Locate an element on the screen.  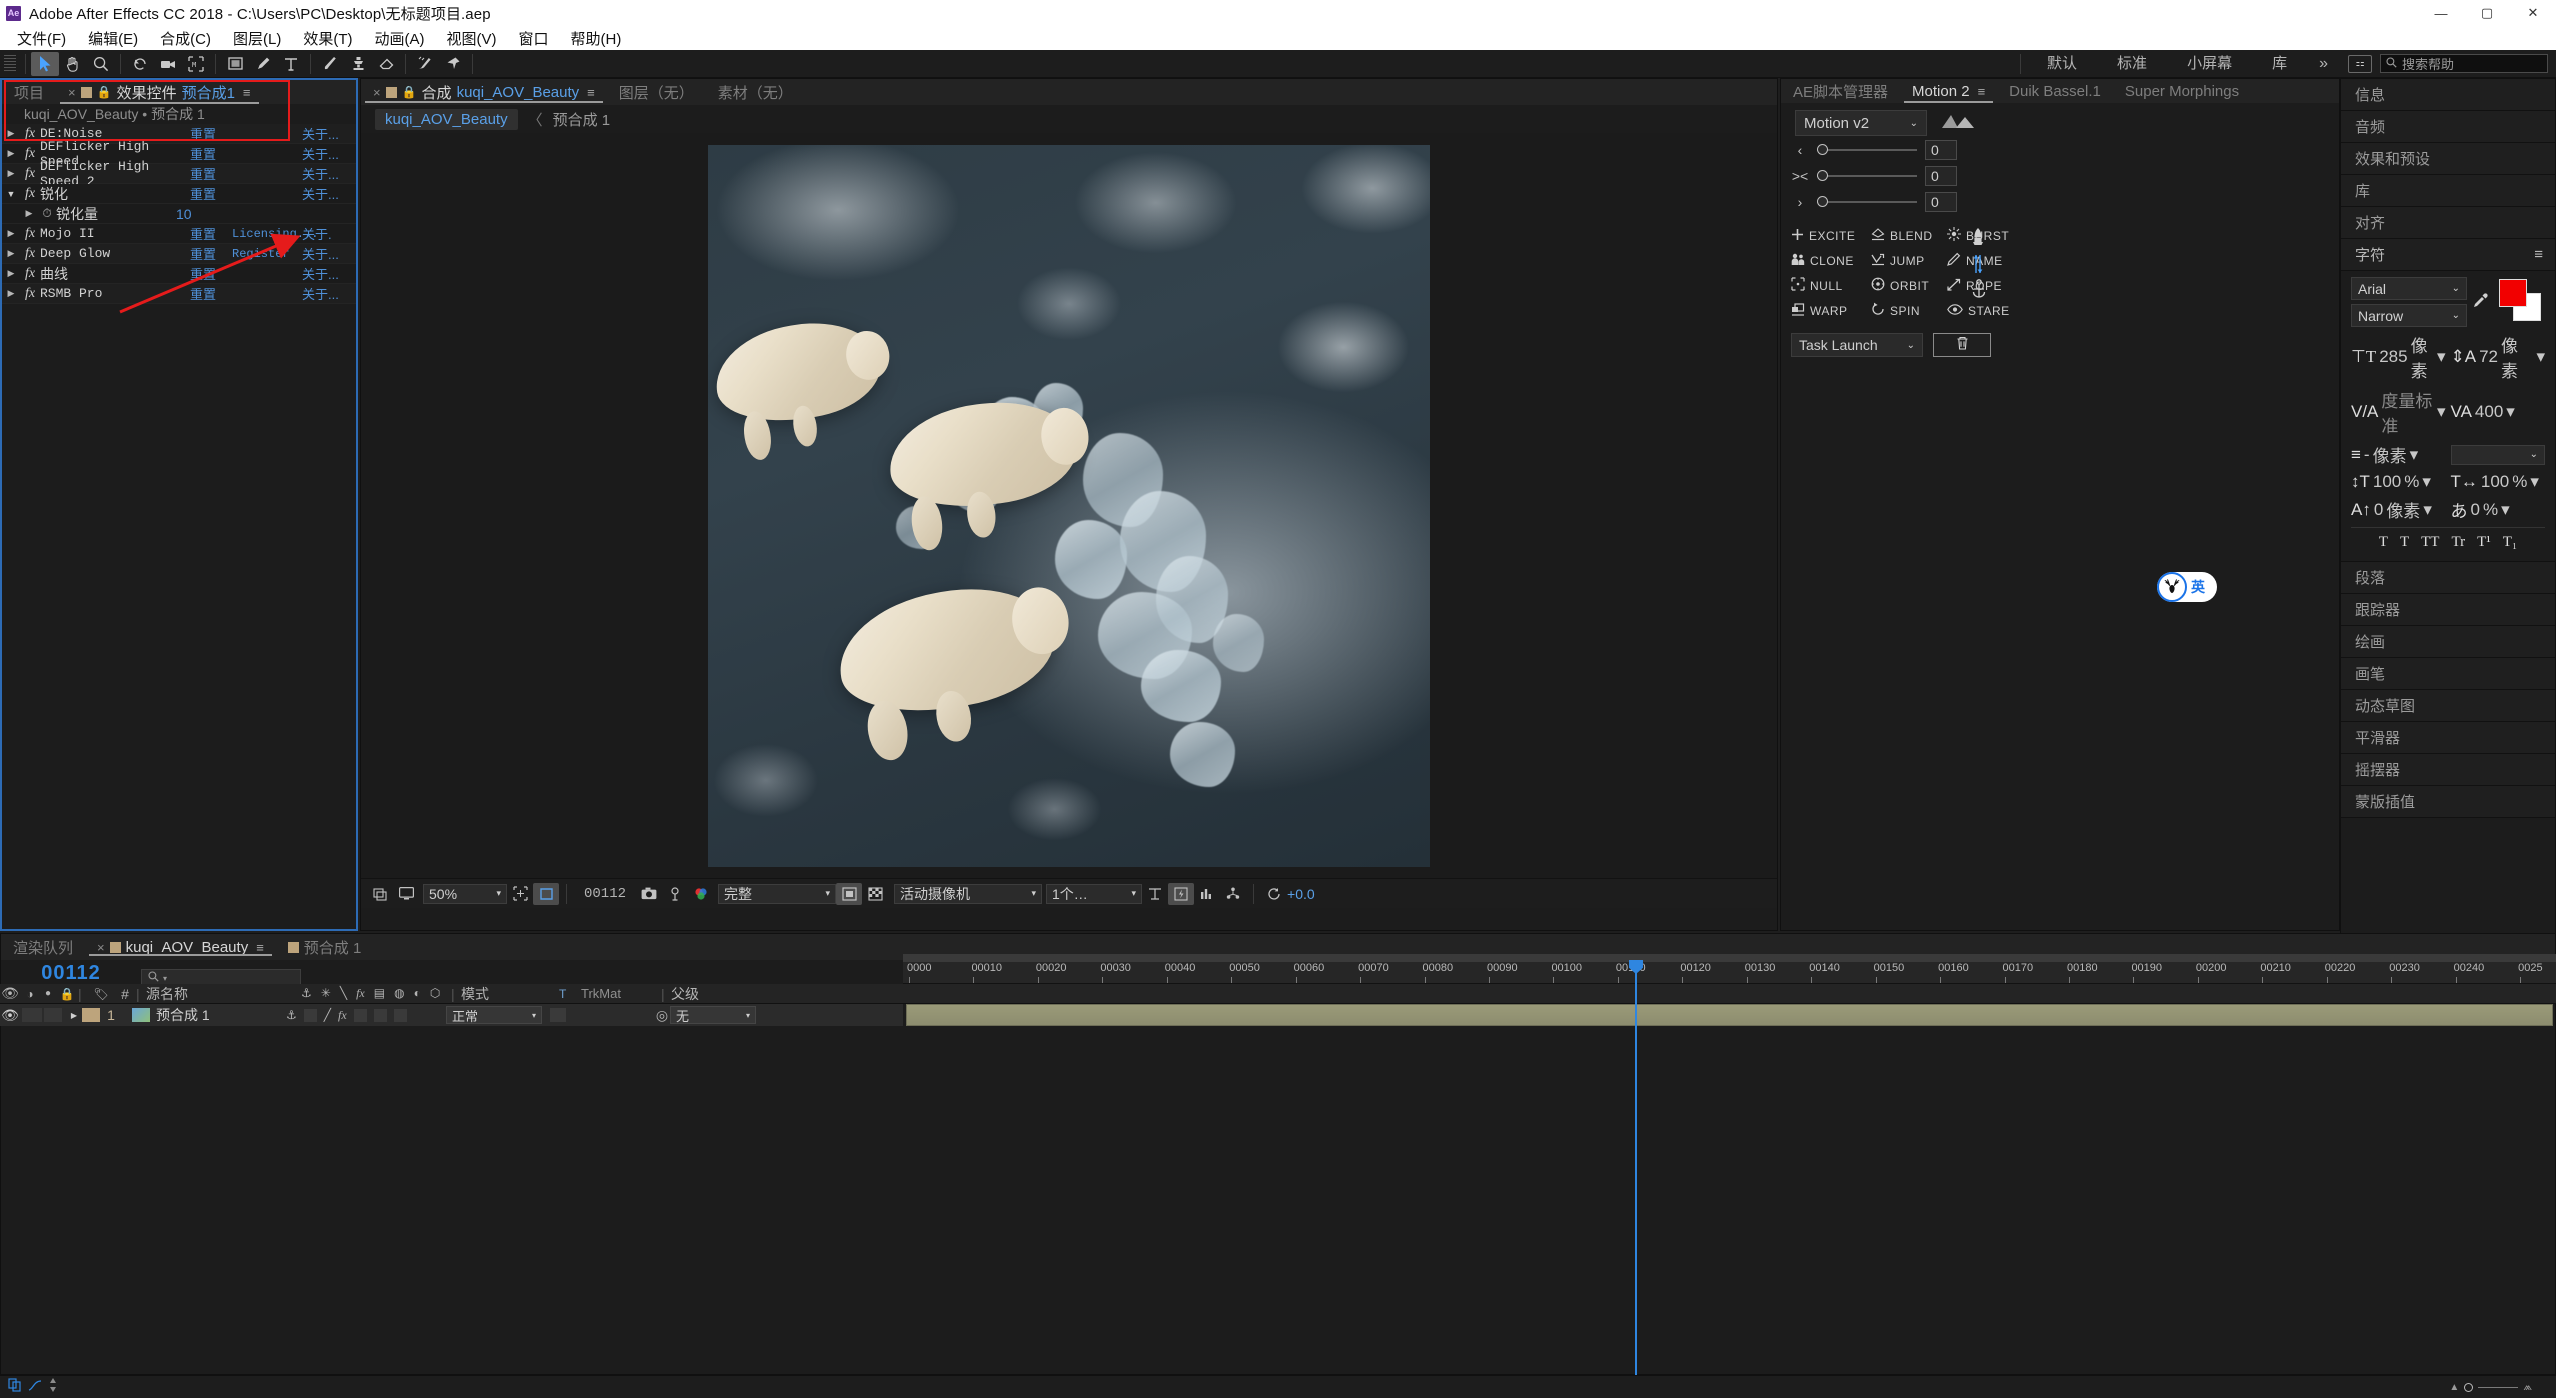
layer-audio-toggle is located at coordinates (32, 1015).